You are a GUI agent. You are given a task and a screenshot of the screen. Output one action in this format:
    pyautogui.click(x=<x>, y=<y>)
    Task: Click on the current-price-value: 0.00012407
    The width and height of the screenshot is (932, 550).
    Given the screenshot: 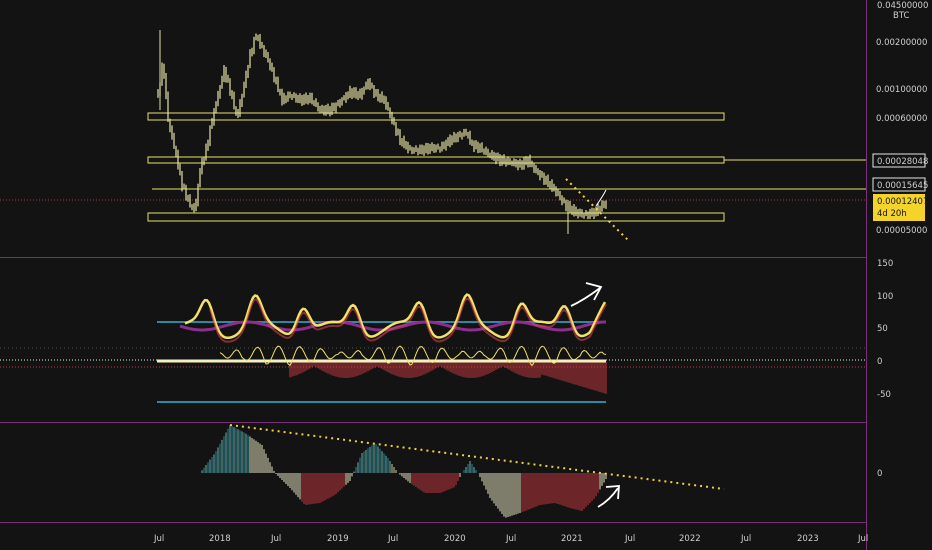 What is the action you would take?
    pyautogui.click(x=902, y=202)
    